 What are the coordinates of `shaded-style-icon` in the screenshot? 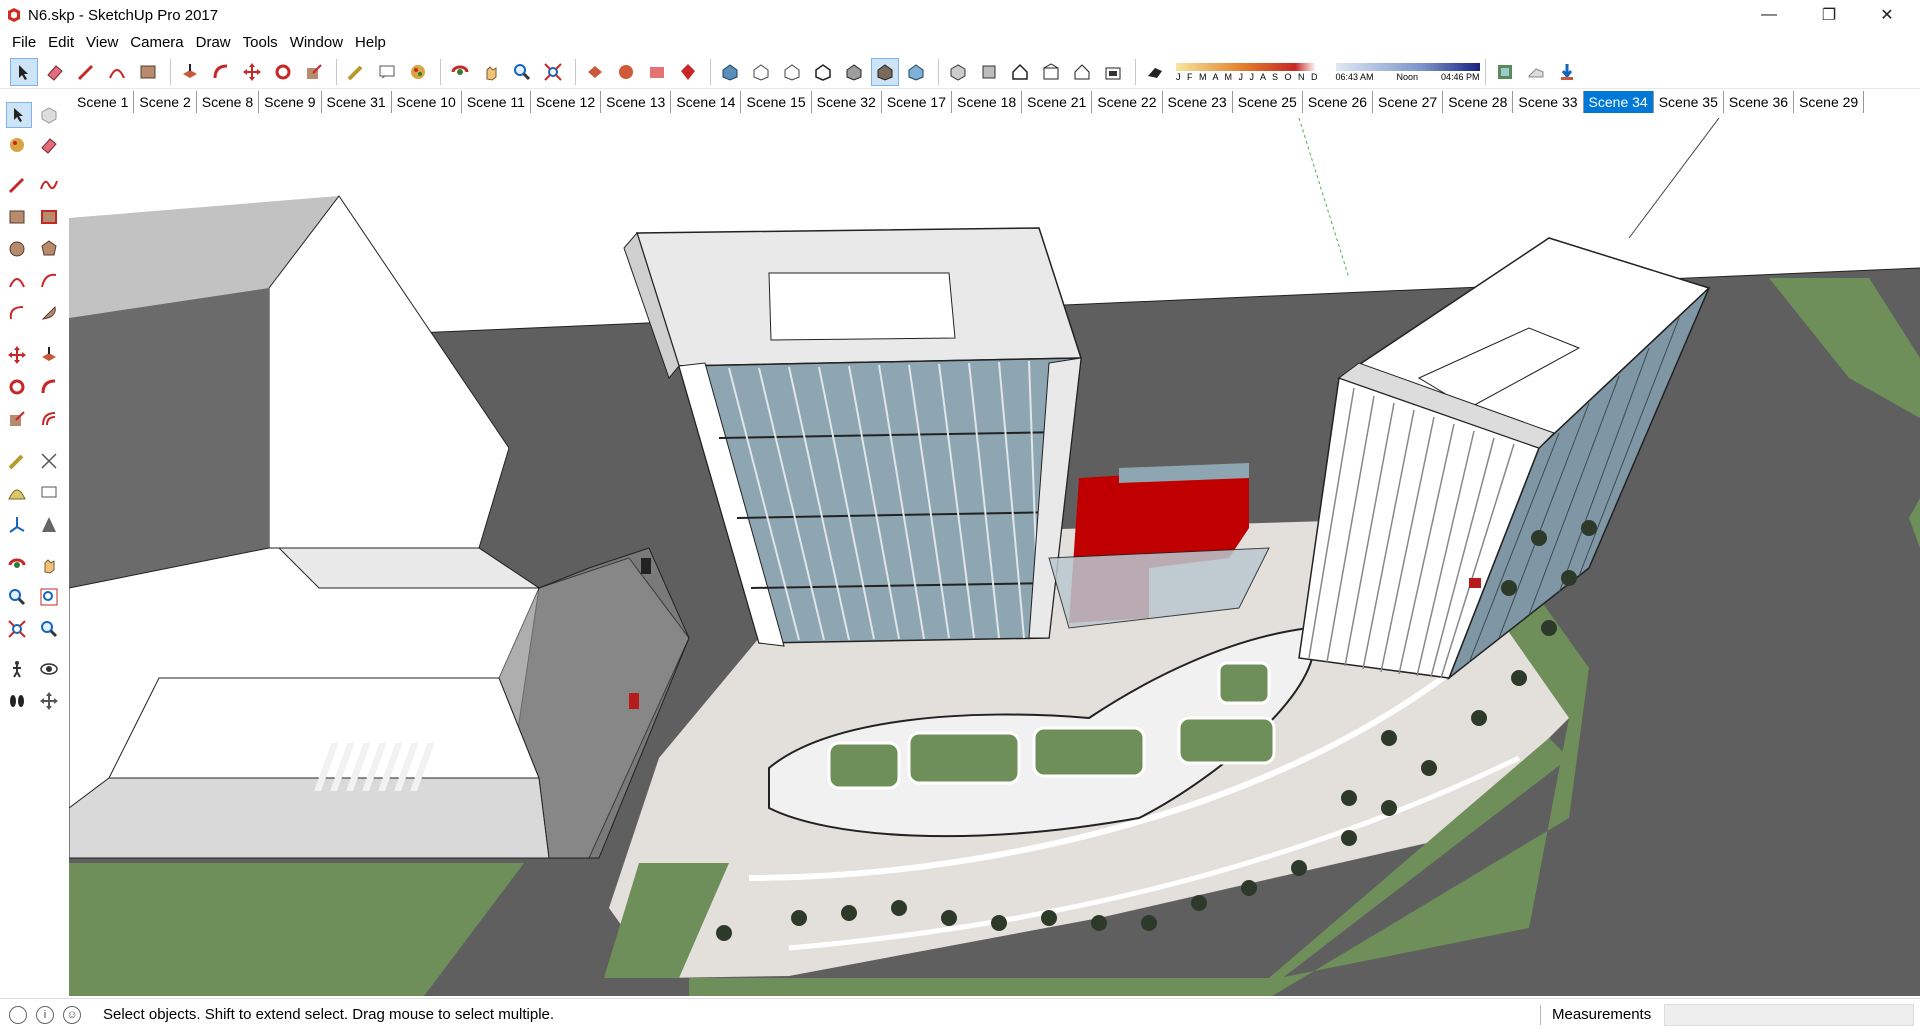 It's located at (854, 72).